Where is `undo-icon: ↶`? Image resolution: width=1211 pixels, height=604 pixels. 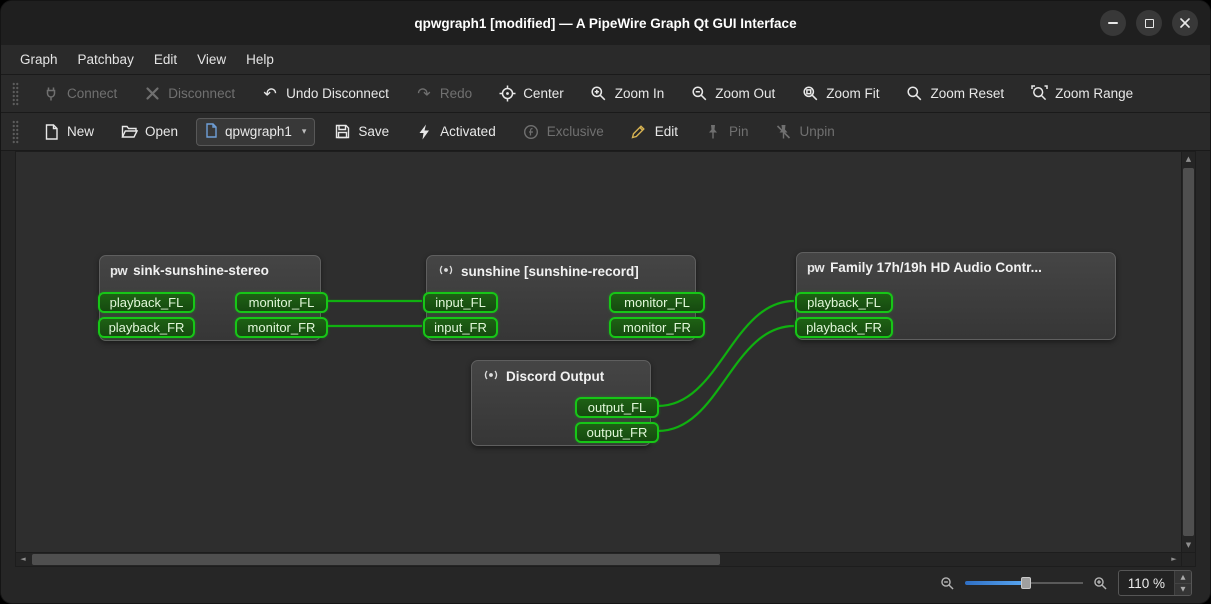 undo-icon: ↶ is located at coordinates (270, 93).